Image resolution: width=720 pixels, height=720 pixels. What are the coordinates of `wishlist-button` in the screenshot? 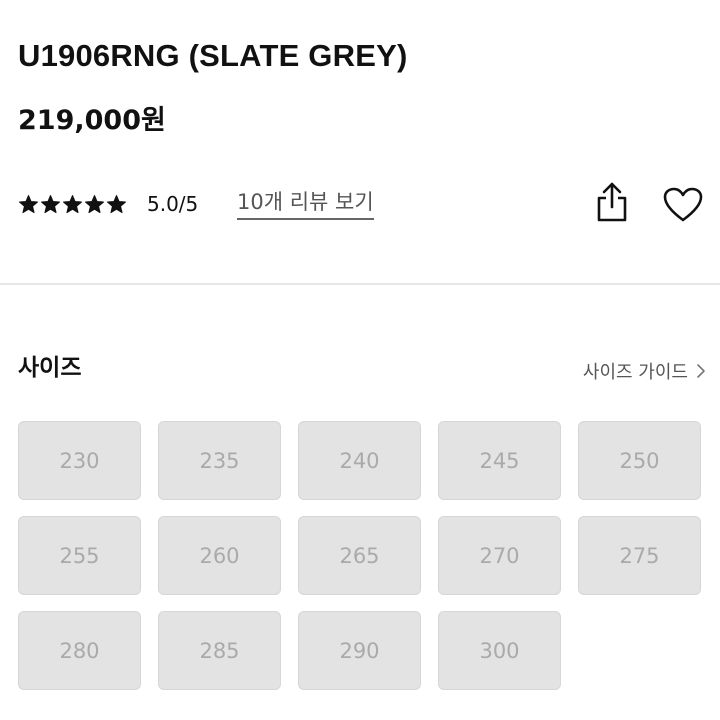 It's located at (683, 205).